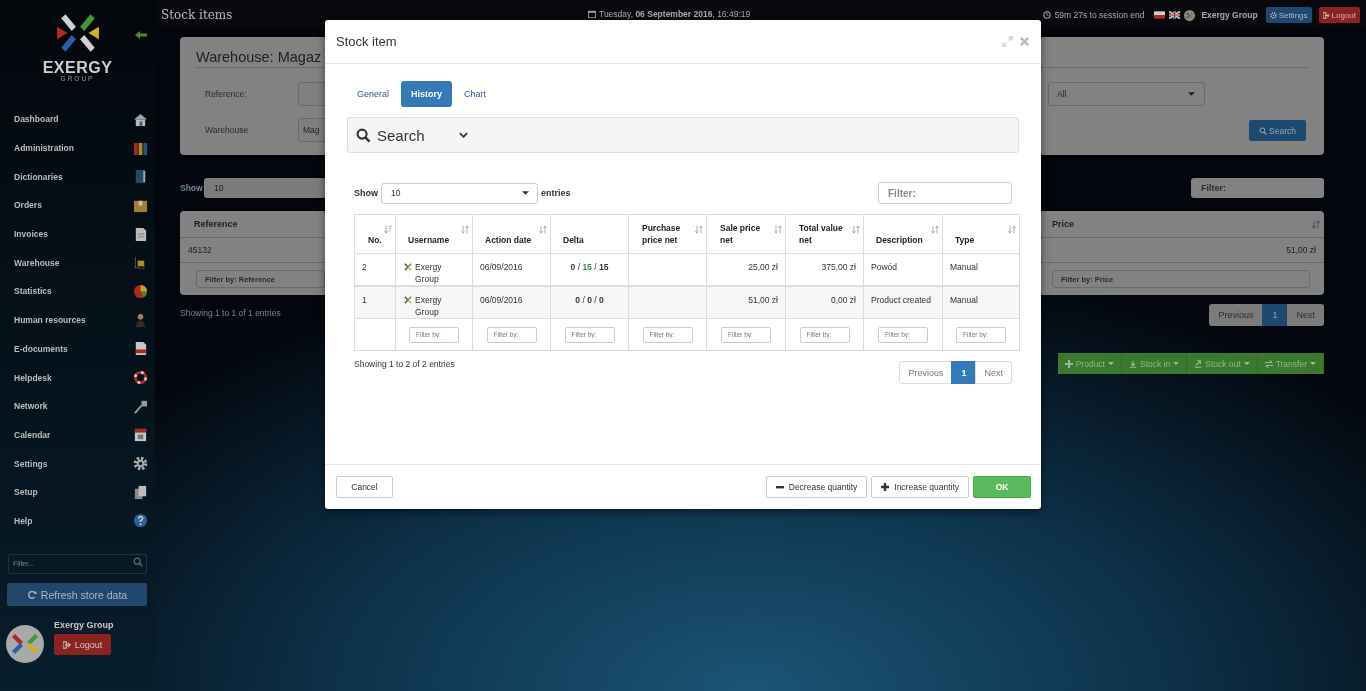 The height and width of the screenshot is (691, 1366). I want to click on field-label: Reference:, so click(226, 94).